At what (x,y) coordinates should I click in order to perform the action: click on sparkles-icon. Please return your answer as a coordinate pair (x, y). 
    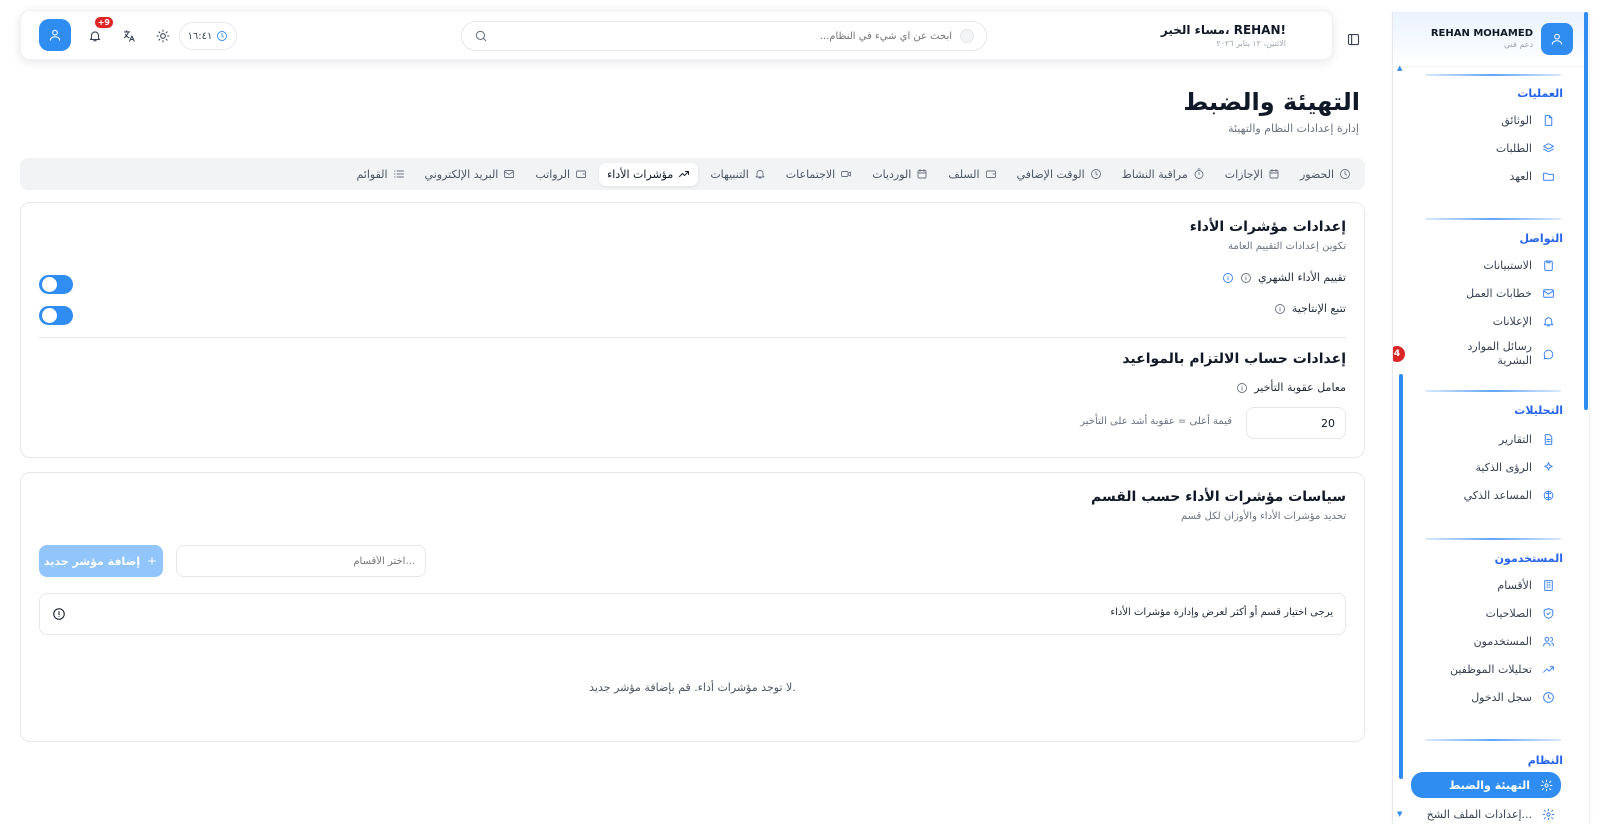
    Looking at the image, I should click on (1548, 466).